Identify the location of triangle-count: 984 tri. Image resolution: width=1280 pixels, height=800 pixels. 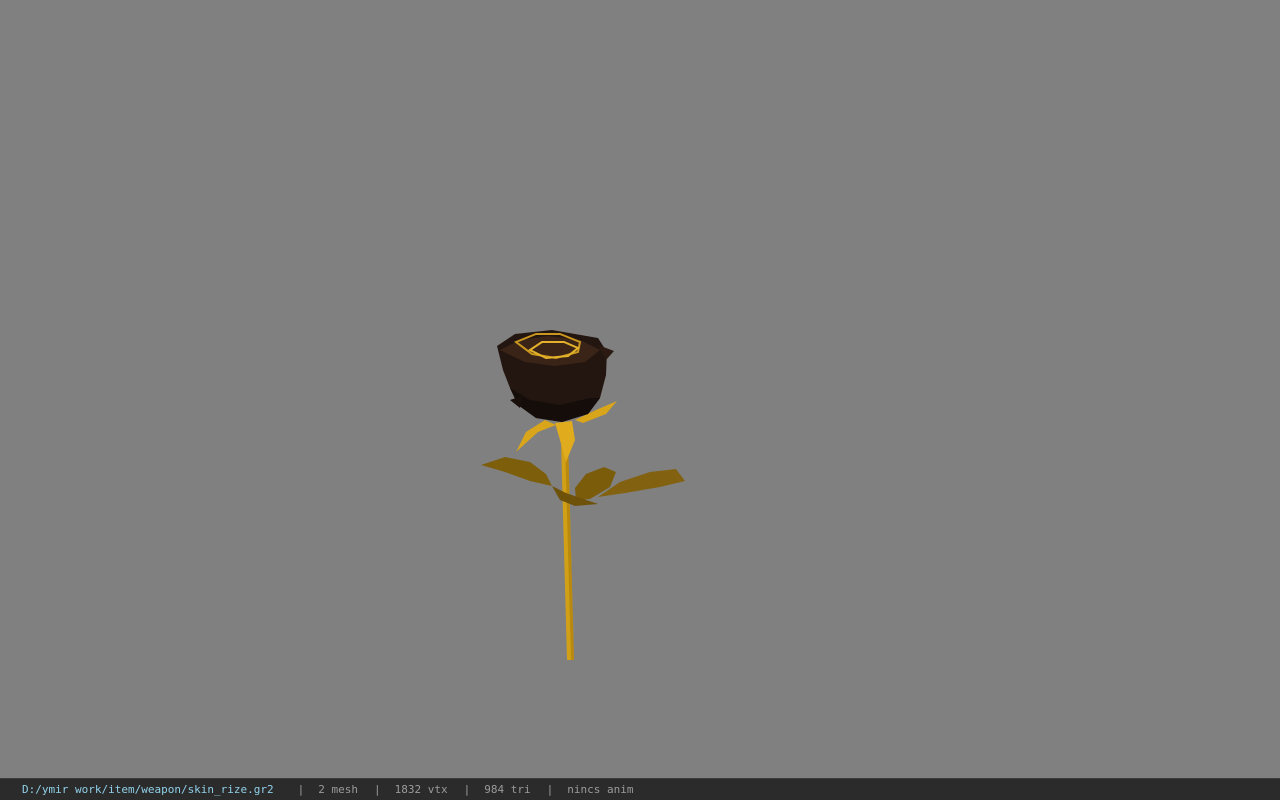
(507, 789).